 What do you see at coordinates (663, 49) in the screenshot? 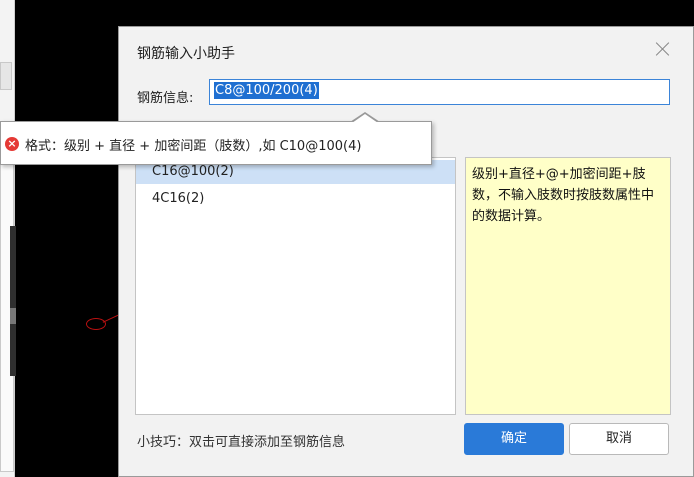
I see `close-icon` at bounding box center [663, 49].